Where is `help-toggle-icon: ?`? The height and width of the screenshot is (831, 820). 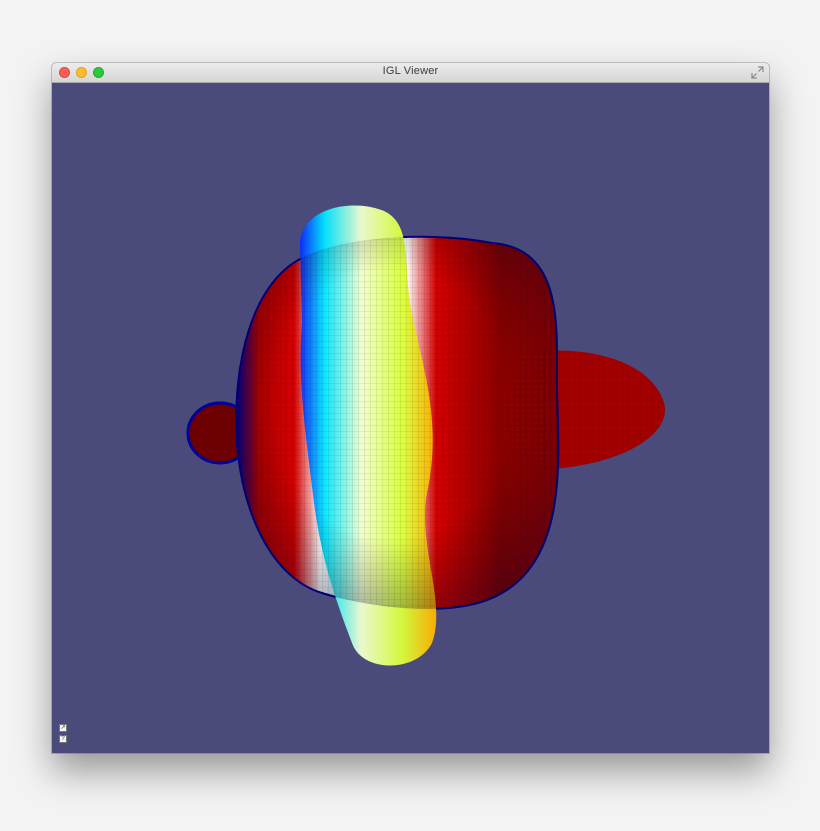
help-toggle-icon: ? is located at coordinates (63, 739).